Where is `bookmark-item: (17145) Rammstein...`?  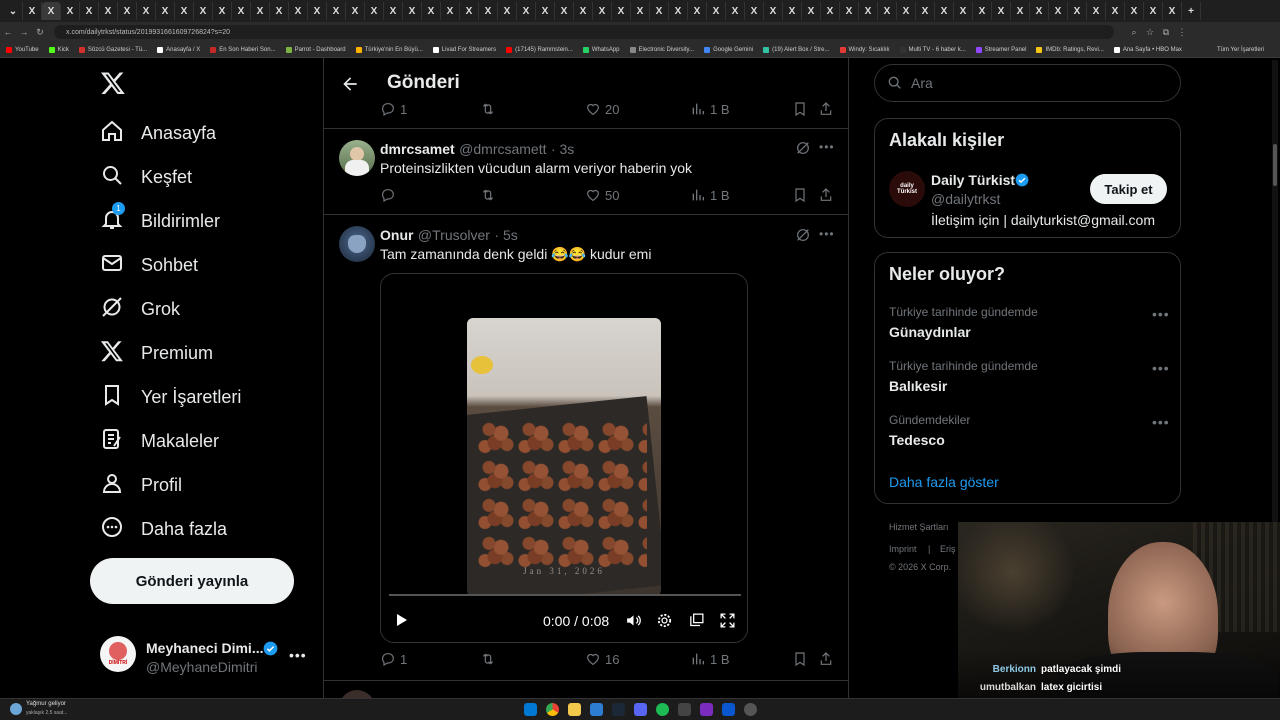 bookmark-item: (17145) Rammstein... is located at coordinates (539, 49).